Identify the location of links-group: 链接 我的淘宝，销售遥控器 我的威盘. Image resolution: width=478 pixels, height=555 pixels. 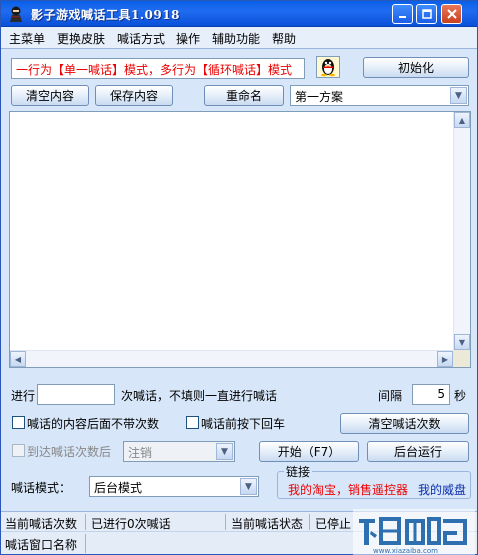
(374, 481).